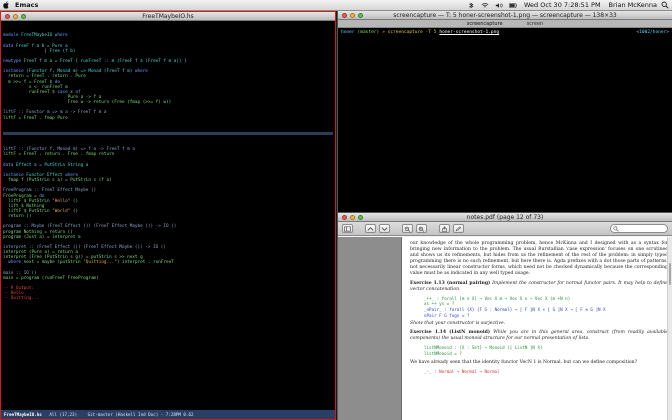 This screenshot has height=420, width=672. What do you see at coordinates (38, 36) in the screenshot?
I see `code-token: FreeTMaybeIO` at bounding box center [38, 36].